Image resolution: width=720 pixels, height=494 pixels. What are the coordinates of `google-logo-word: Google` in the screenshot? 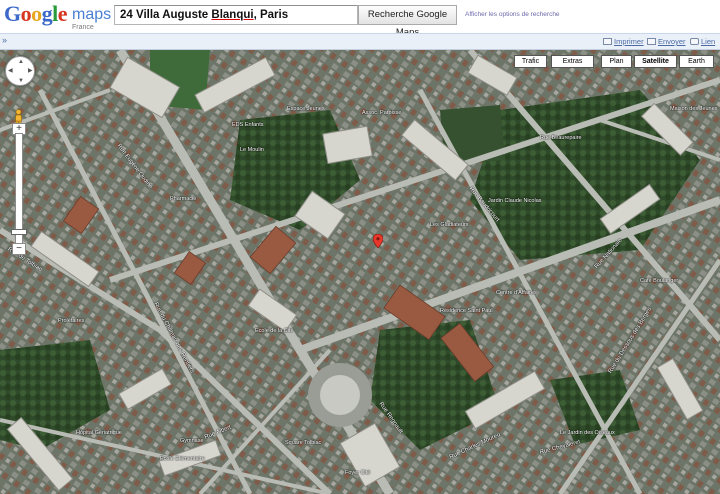 It's located at (36, 13).